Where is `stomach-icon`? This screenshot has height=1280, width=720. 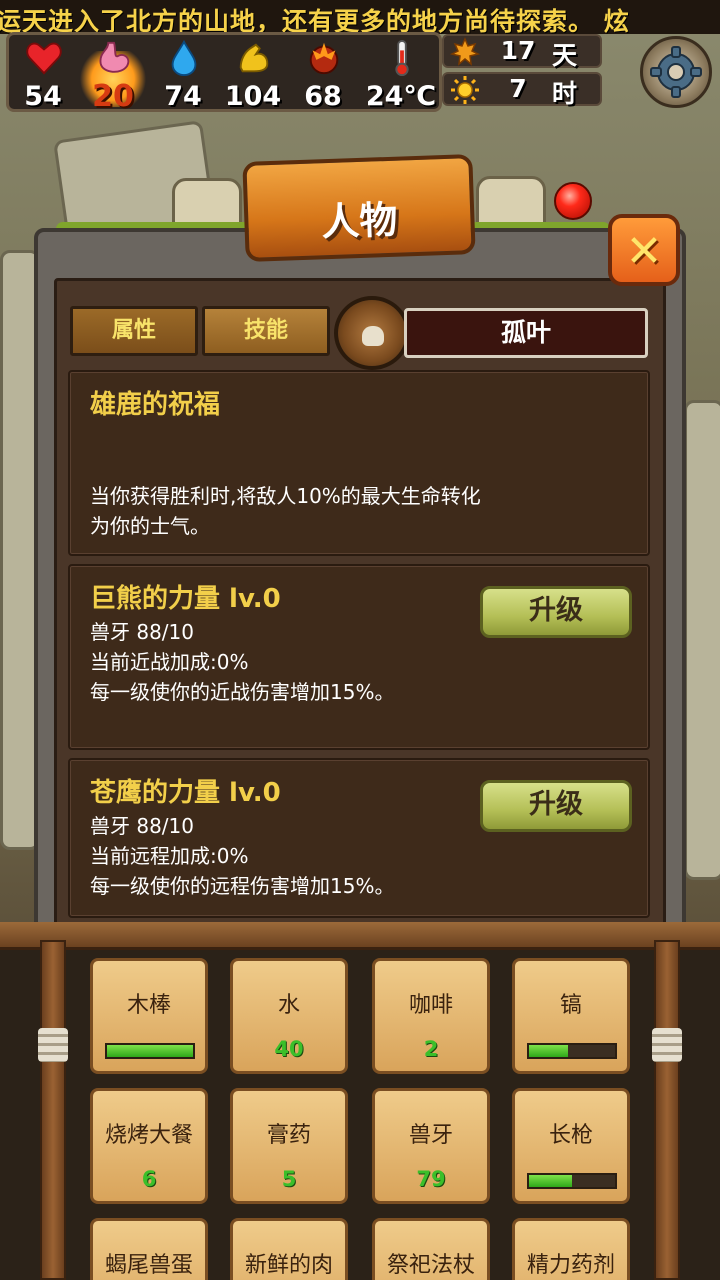 stomach-icon is located at coordinates (114, 57).